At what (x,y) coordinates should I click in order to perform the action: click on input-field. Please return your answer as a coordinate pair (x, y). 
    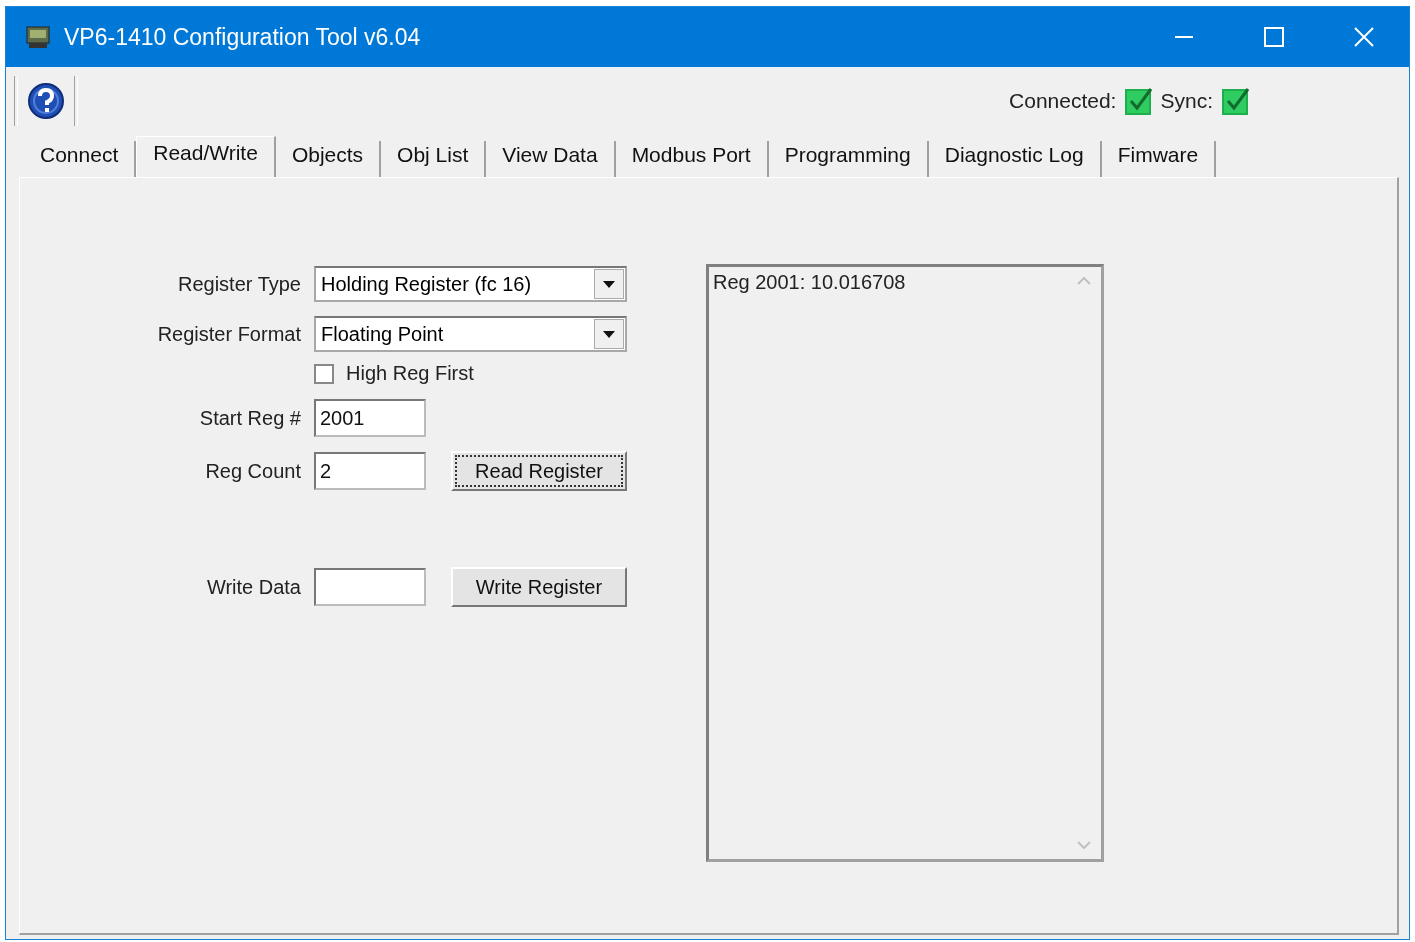
    Looking at the image, I should click on (370, 587).